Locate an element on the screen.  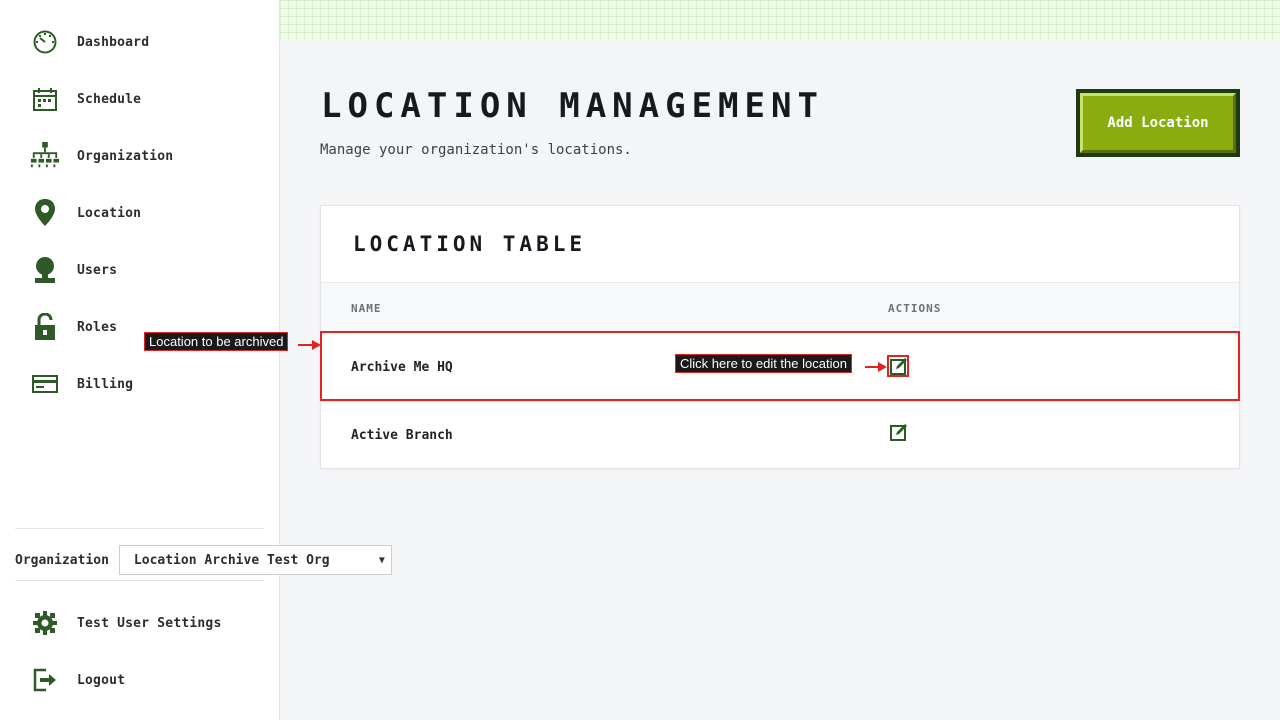
organization-selector: Organization Location Archive Test Org ▼ is located at coordinates (203, 560).